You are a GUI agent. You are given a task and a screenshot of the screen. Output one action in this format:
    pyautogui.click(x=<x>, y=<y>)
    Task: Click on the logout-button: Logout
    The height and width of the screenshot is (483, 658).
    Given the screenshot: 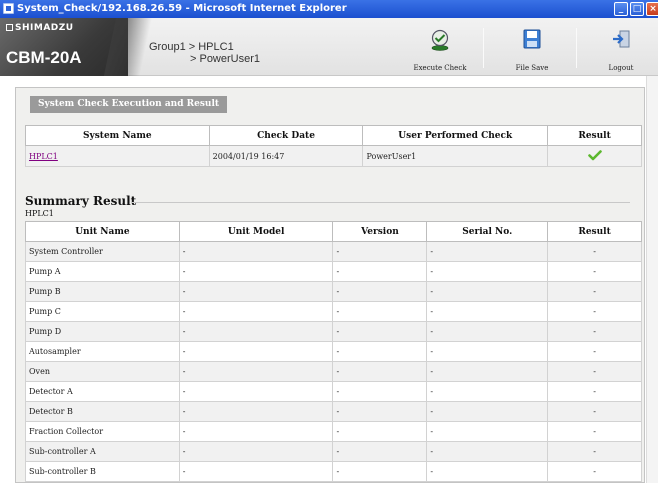 What is the action you would take?
    pyautogui.click(x=621, y=50)
    